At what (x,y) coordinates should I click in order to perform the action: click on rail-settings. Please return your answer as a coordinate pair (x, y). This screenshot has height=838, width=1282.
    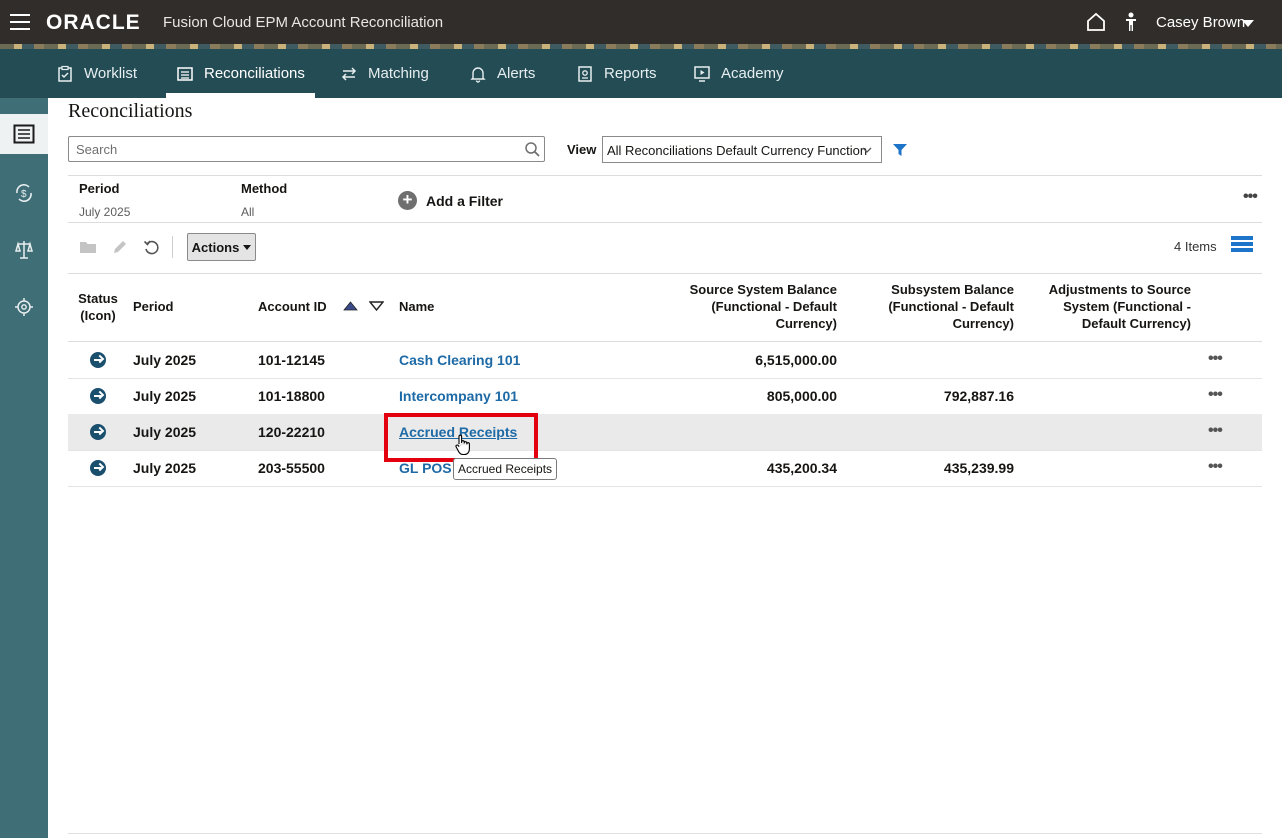
    Looking at the image, I should click on (24, 308).